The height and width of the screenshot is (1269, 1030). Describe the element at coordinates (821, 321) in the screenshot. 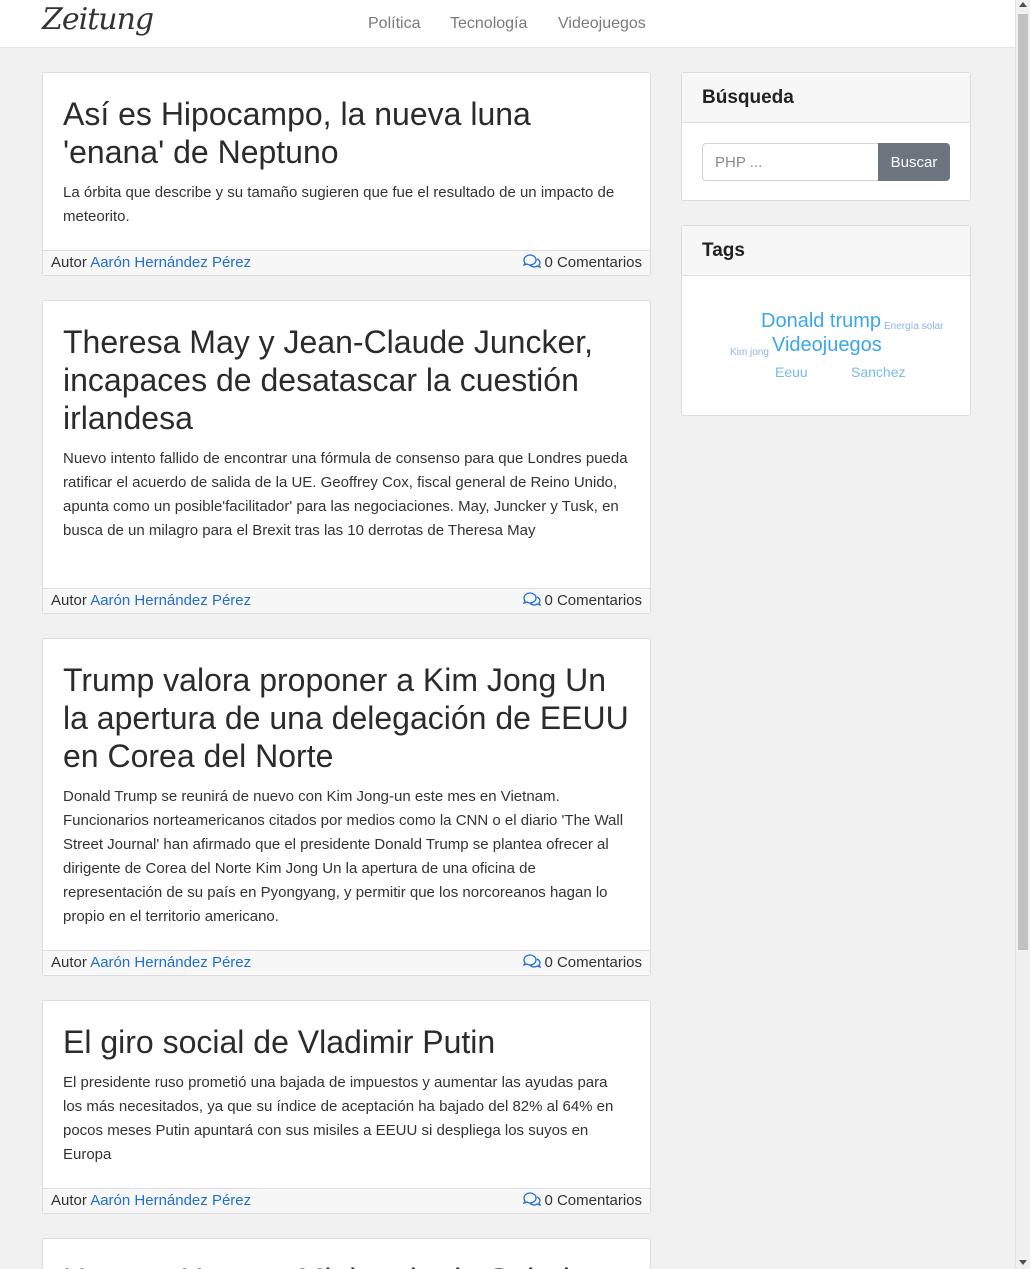

I see `tag-donald-trump: Donald trump` at that location.